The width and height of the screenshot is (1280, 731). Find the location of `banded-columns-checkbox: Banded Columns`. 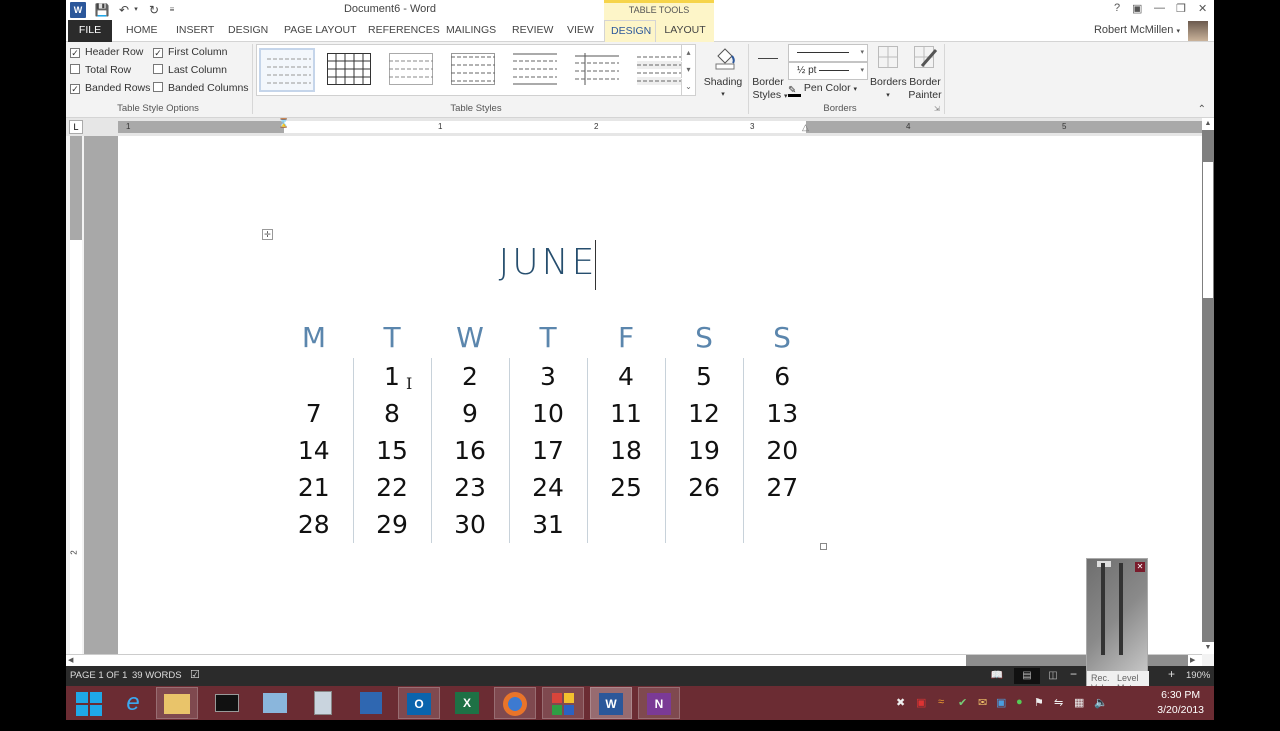

banded-columns-checkbox: Banded Columns is located at coordinates (201, 88).